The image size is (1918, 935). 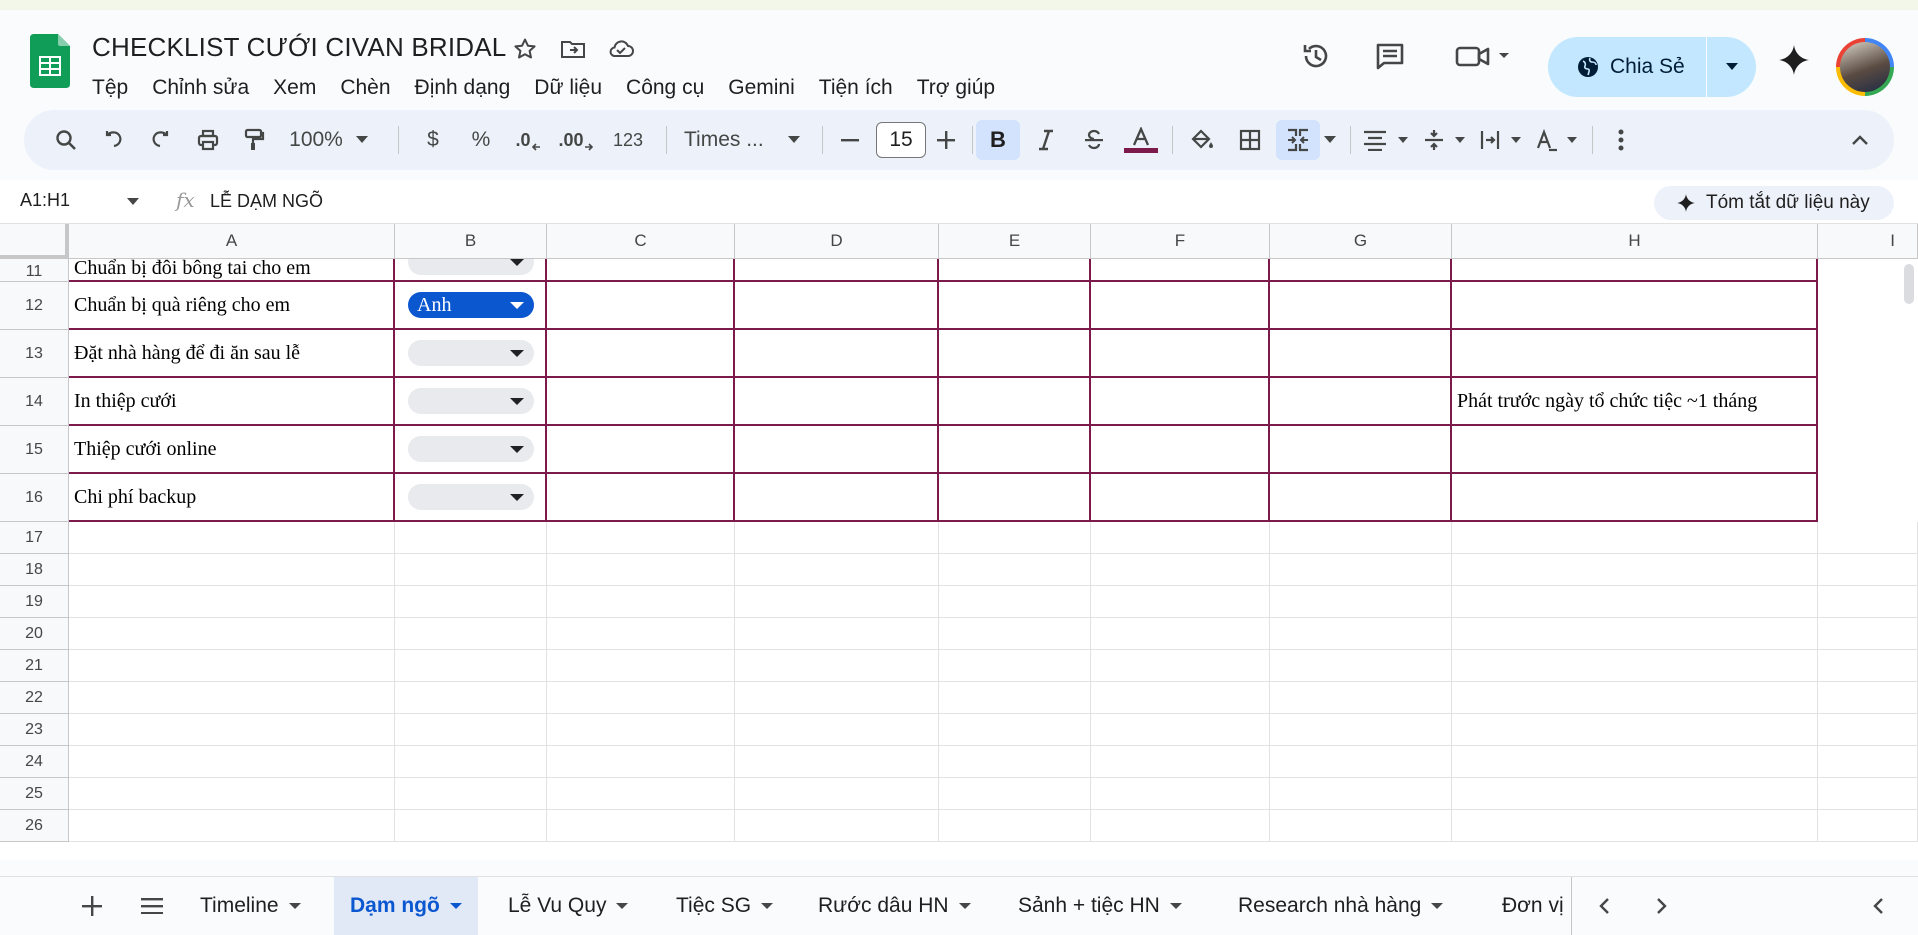 What do you see at coordinates (34, 730) in the screenshot?
I see `row-header: 23` at bounding box center [34, 730].